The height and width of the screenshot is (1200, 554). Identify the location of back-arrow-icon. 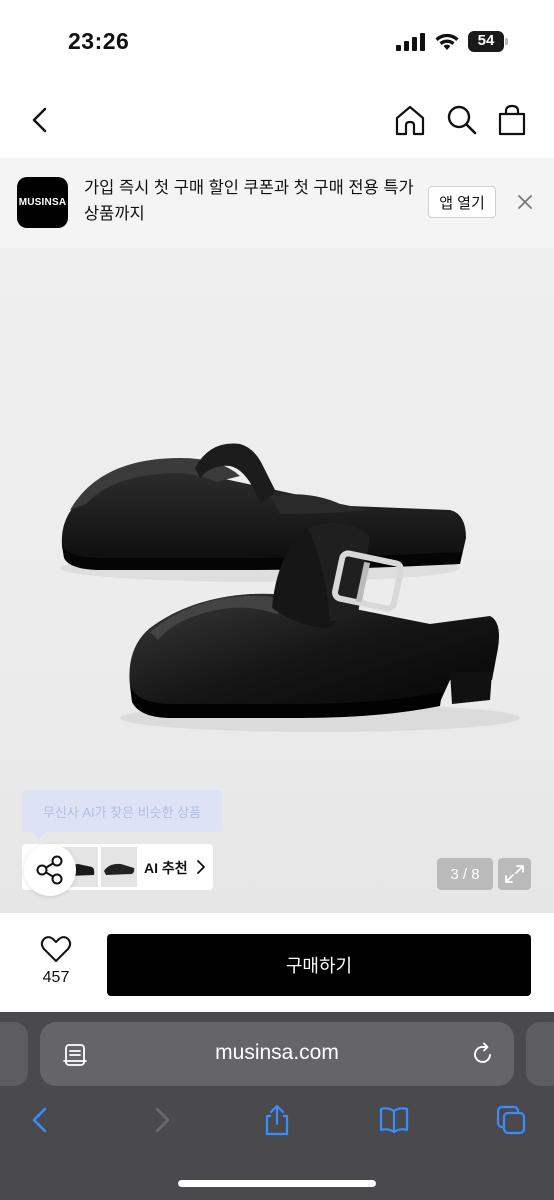
(40, 120).